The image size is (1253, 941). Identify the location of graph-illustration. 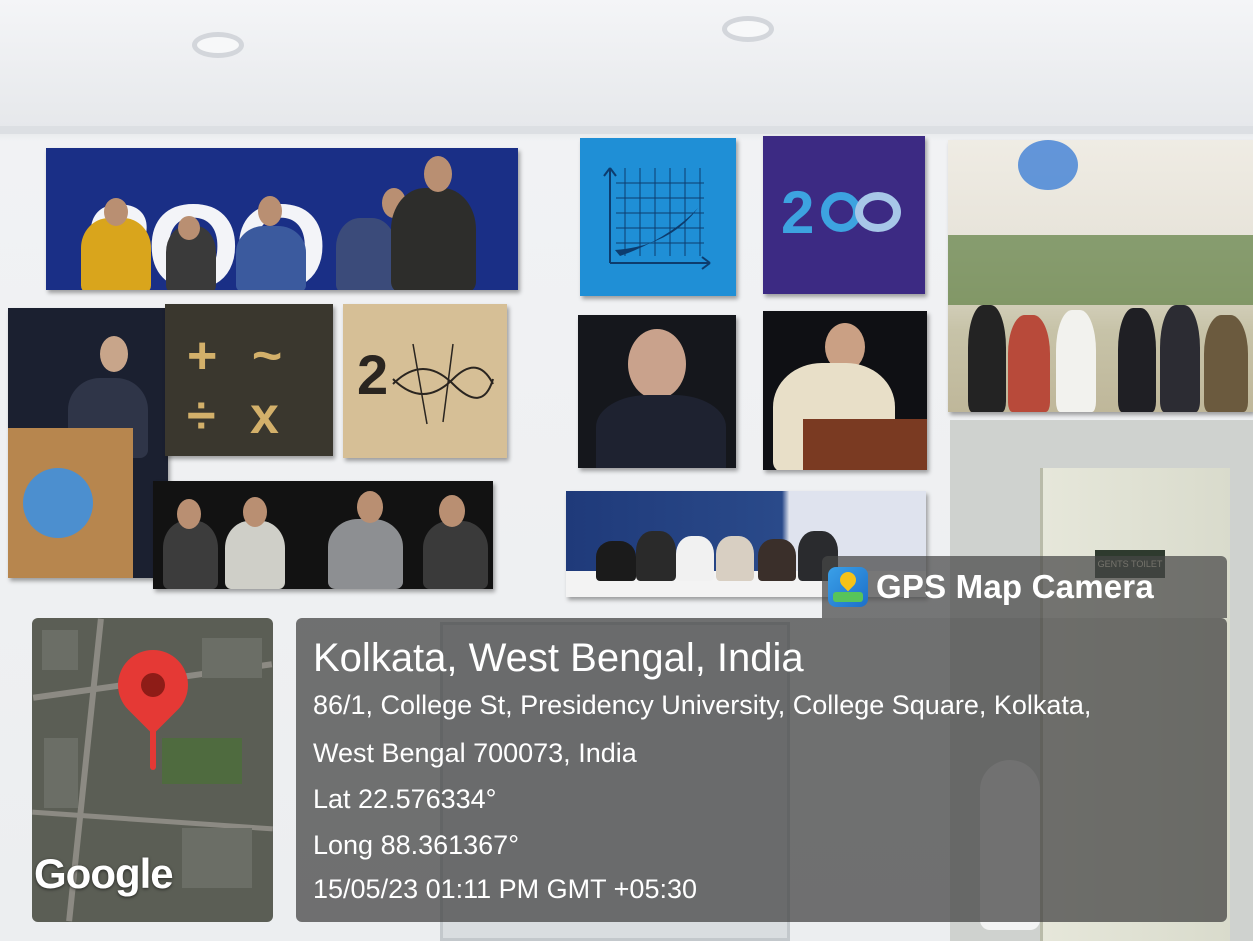
(657, 218).